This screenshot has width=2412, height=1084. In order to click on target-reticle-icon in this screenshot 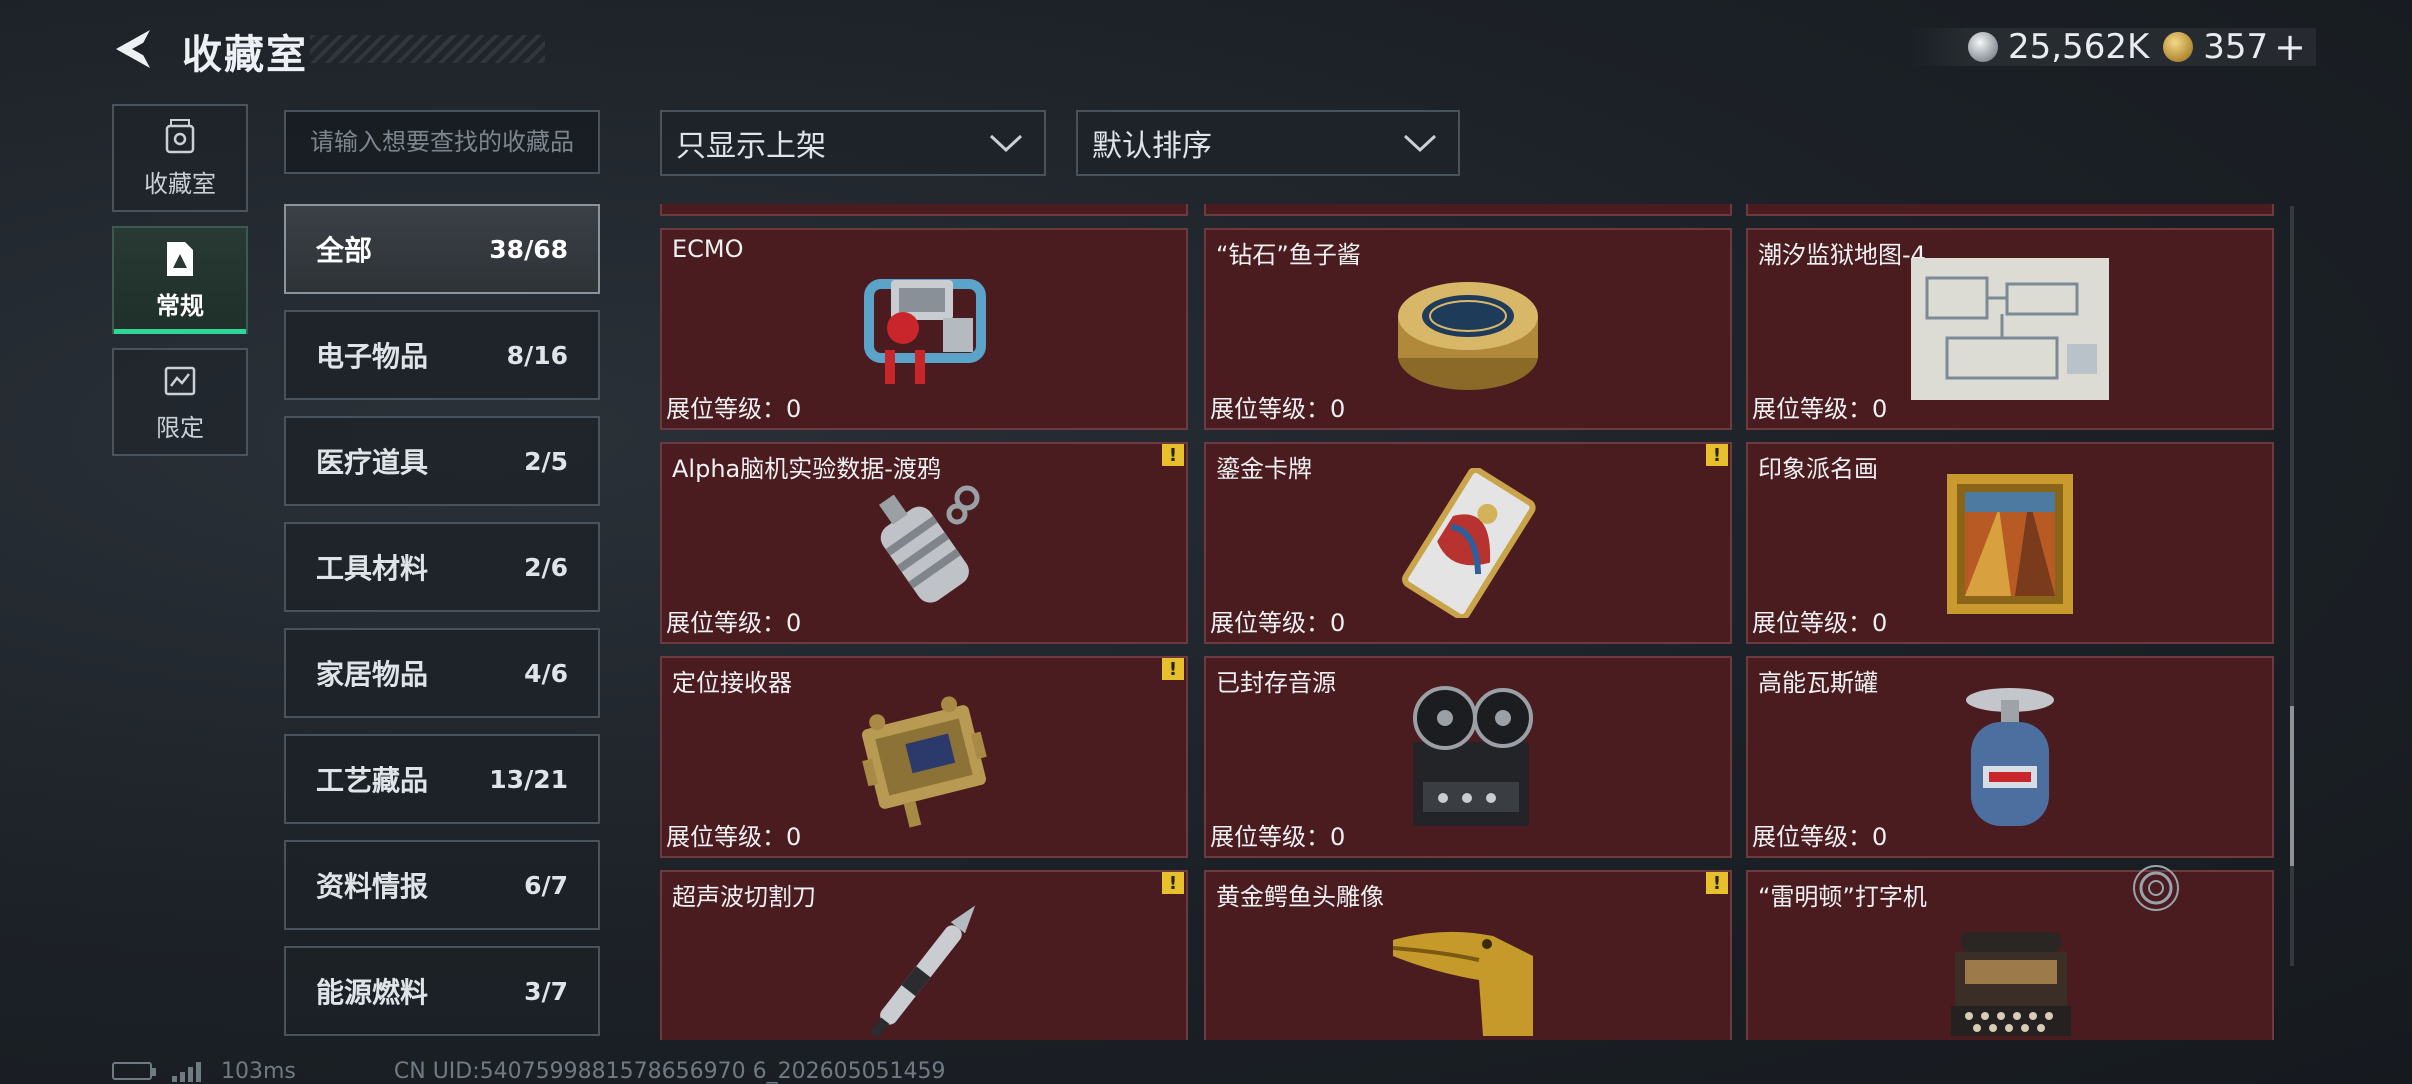, I will do `click(2156, 888)`.